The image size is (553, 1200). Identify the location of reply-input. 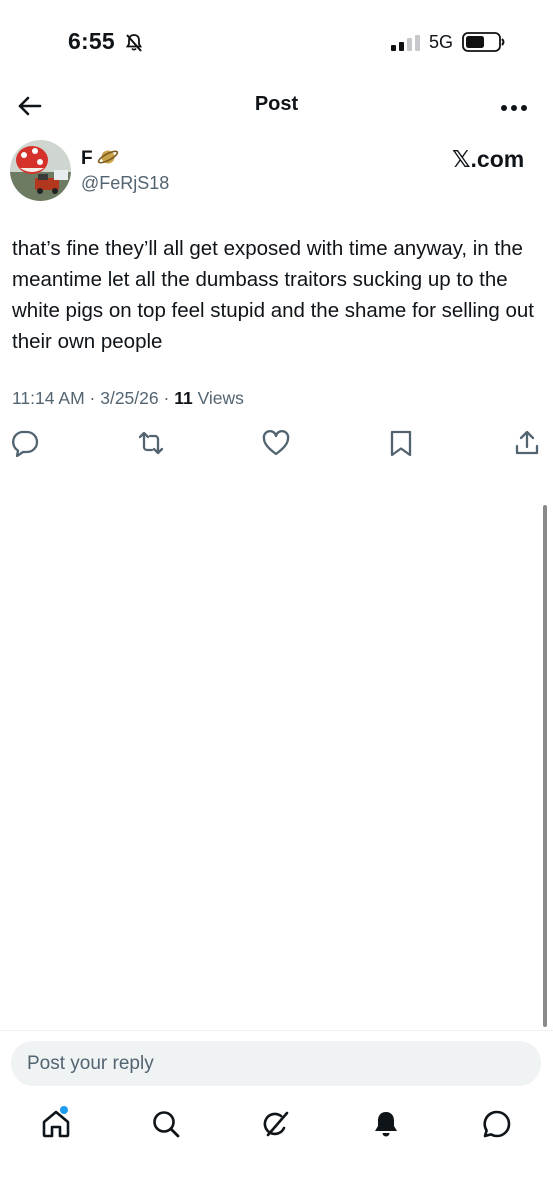
(276, 1063).